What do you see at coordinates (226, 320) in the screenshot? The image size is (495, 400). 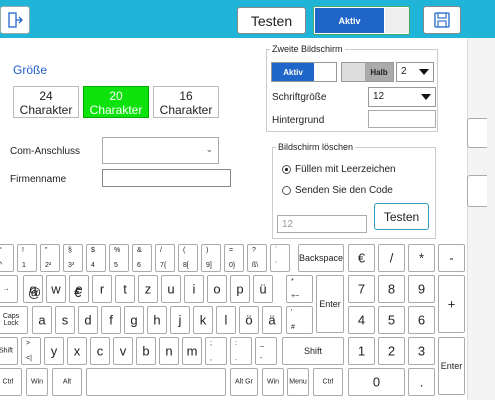 I see `key: l` at bounding box center [226, 320].